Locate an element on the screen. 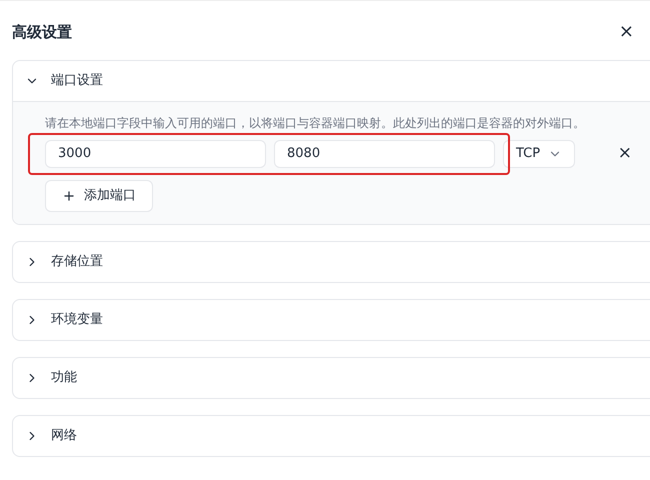 The height and width of the screenshot is (480, 650). section-header: 网络 is located at coordinates (331, 436).